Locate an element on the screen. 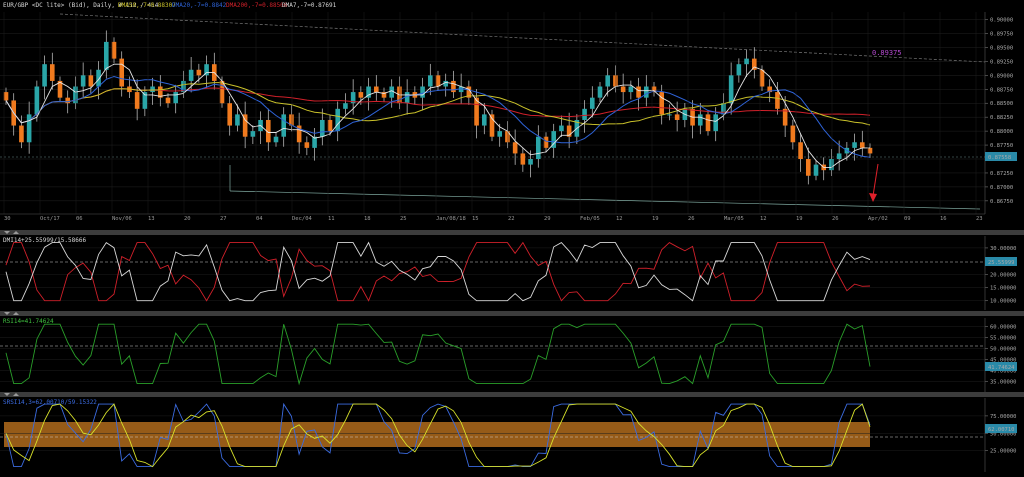 The image size is (1024, 477). price-tick-label: 0.88750 is located at coordinates (1001, 90).